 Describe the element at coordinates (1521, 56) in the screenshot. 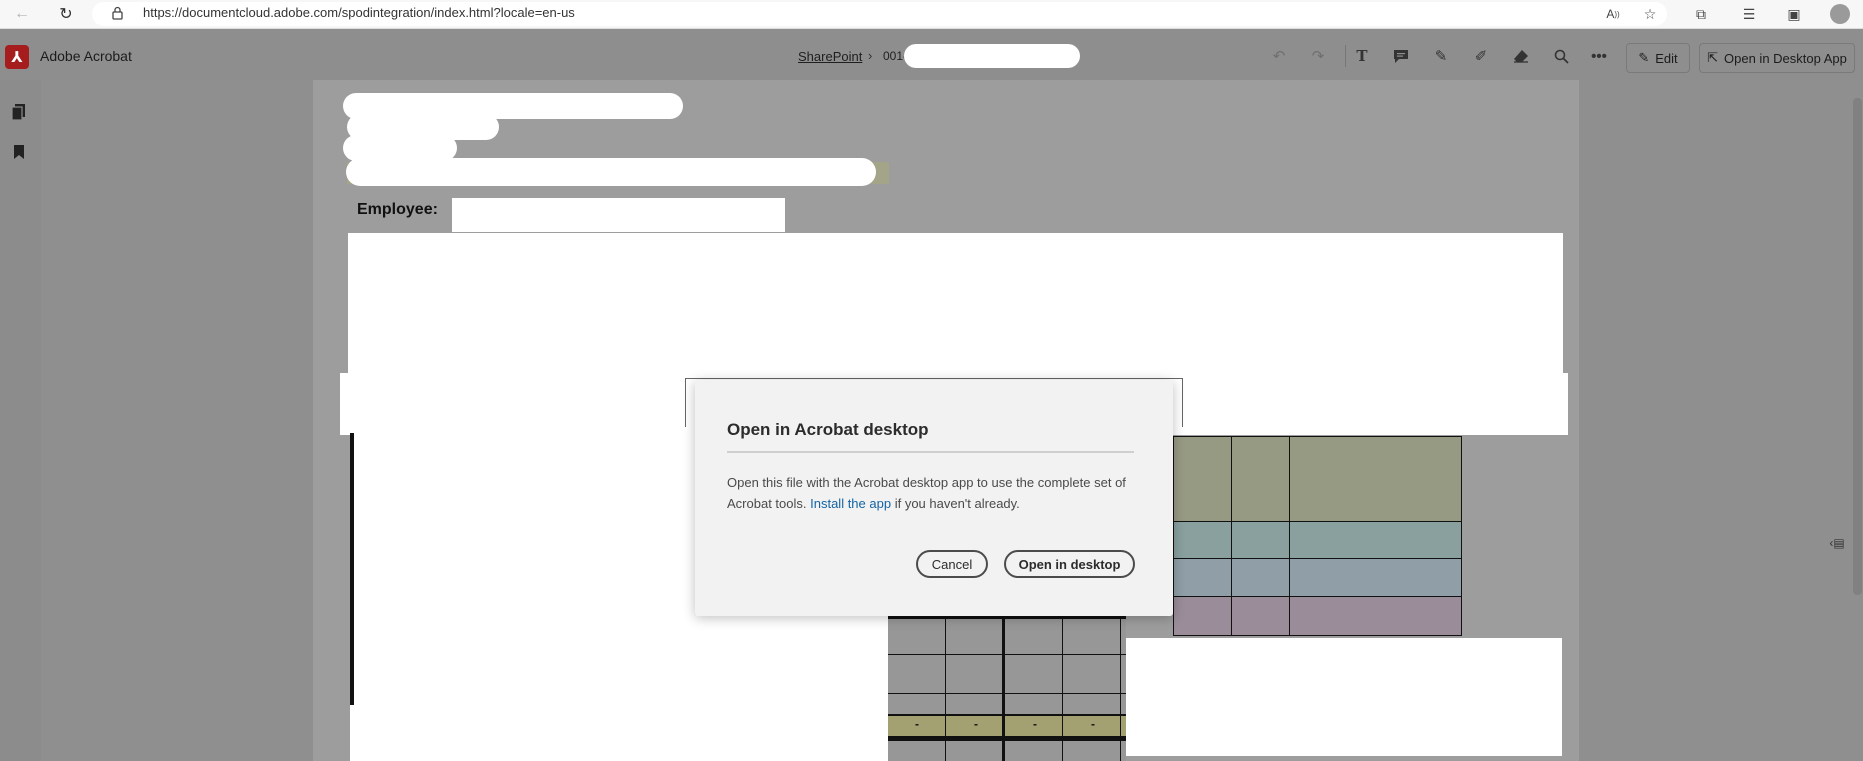

I see `eraser-icon` at that location.